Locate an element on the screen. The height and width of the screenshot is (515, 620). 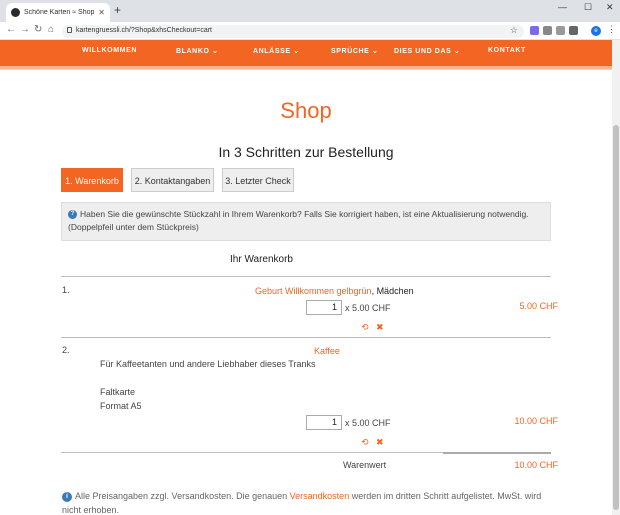
info-icon: i is located at coordinates (67, 496).